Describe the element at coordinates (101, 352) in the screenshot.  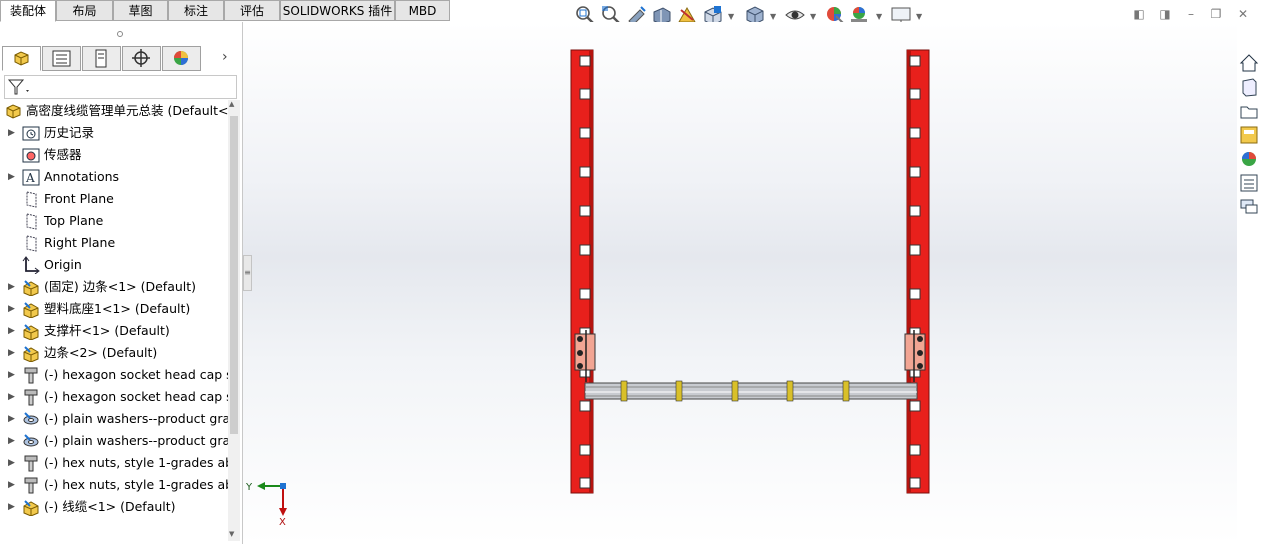
I see `tree-item-label: 边条<2> (Default)` at that location.